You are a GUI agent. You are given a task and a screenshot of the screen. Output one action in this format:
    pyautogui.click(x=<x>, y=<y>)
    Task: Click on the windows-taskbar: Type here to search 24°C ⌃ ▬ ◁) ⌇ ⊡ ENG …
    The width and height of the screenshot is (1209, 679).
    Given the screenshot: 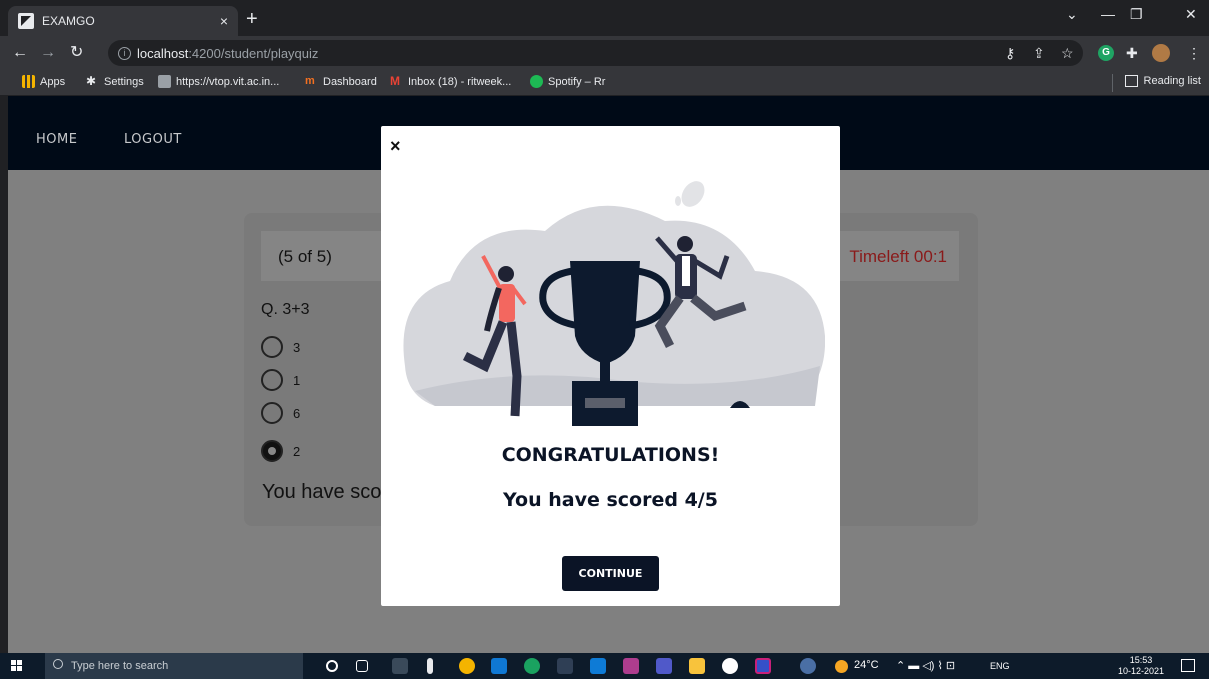 What is the action you would take?
    pyautogui.click(x=604, y=666)
    